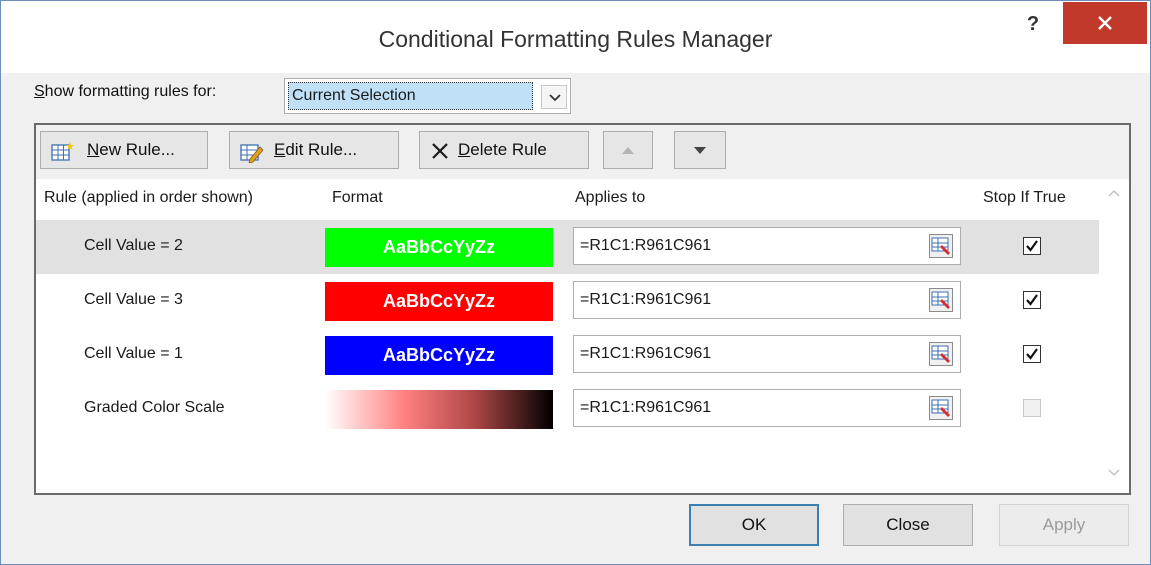 This screenshot has height=565, width=1151. What do you see at coordinates (62, 151) in the screenshot?
I see `new-rule-icon` at bounding box center [62, 151].